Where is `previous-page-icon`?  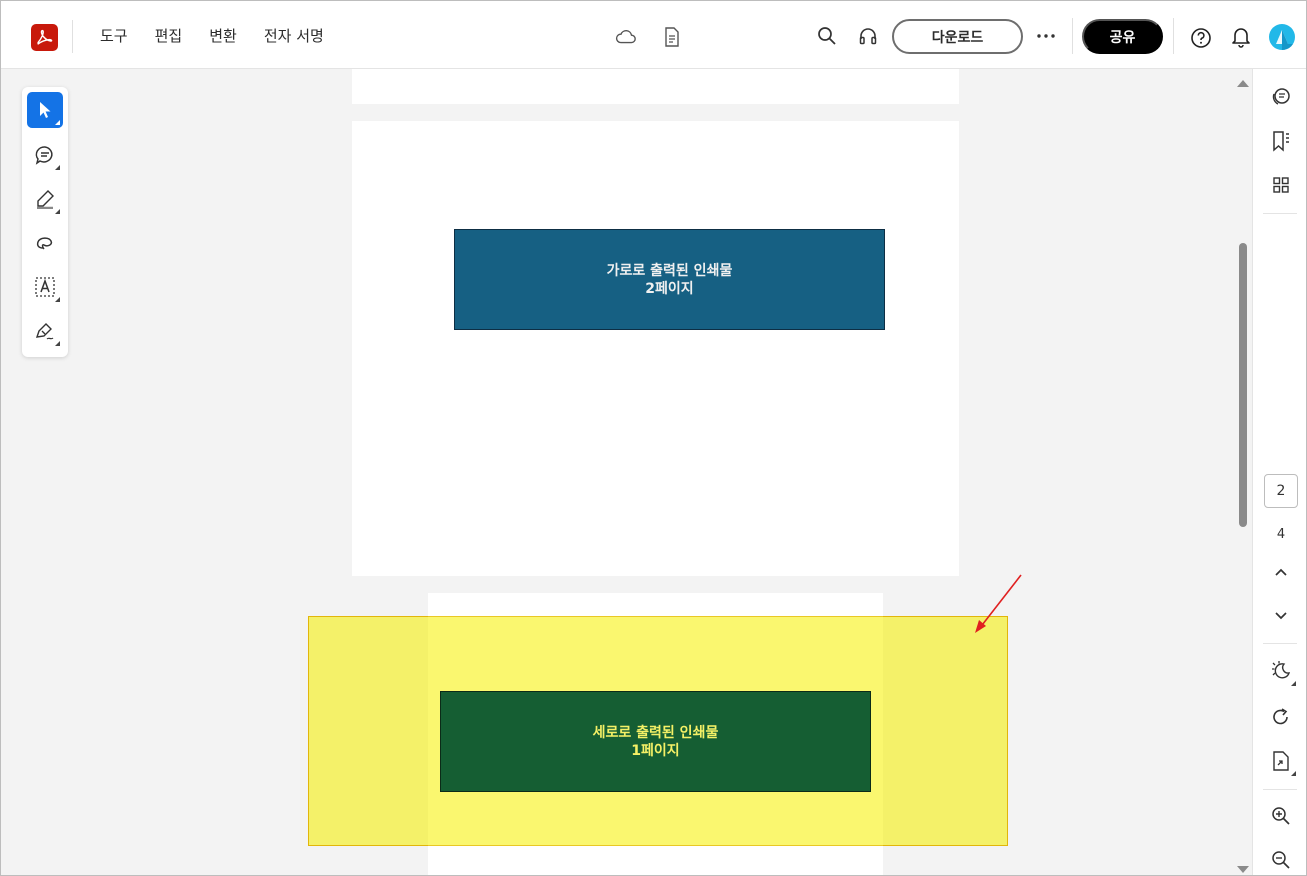
previous-page-icon is located at coordinates (1281, 572).